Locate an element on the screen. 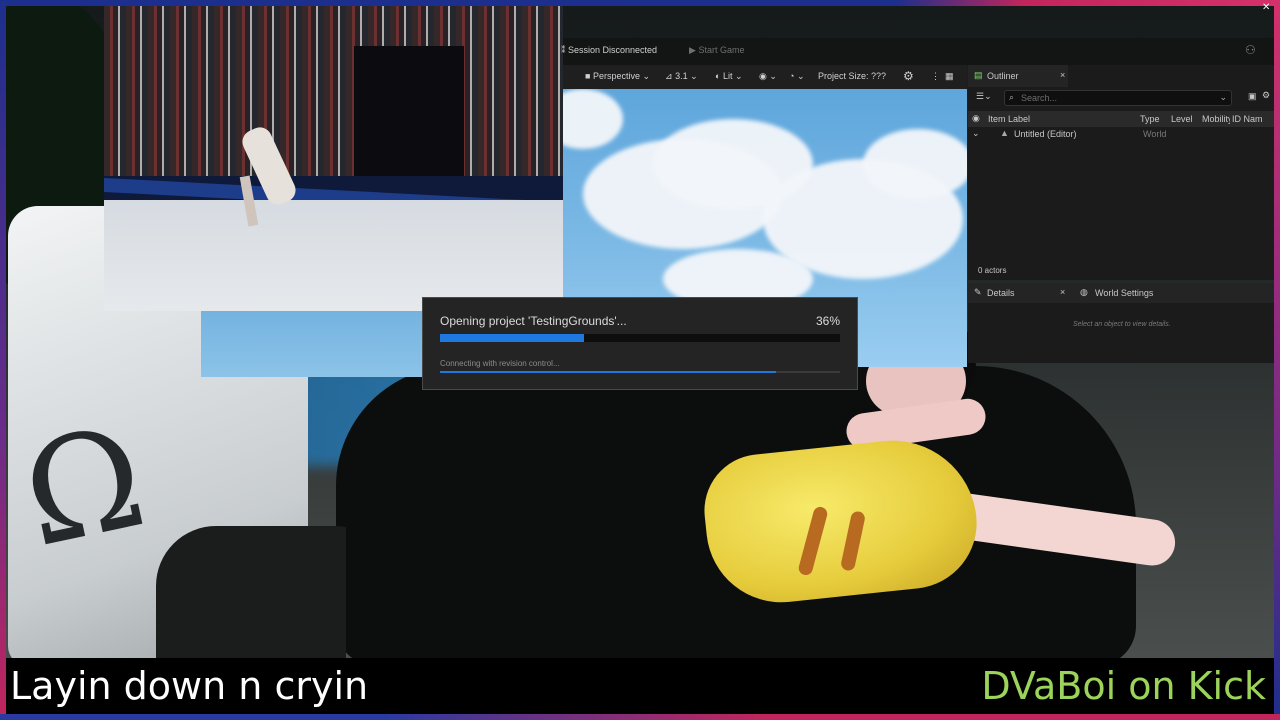 The width and height of the screenshot is (1280, 720). tab-outliner: ▤ Outliner × is located at coordinates (1018, 76).